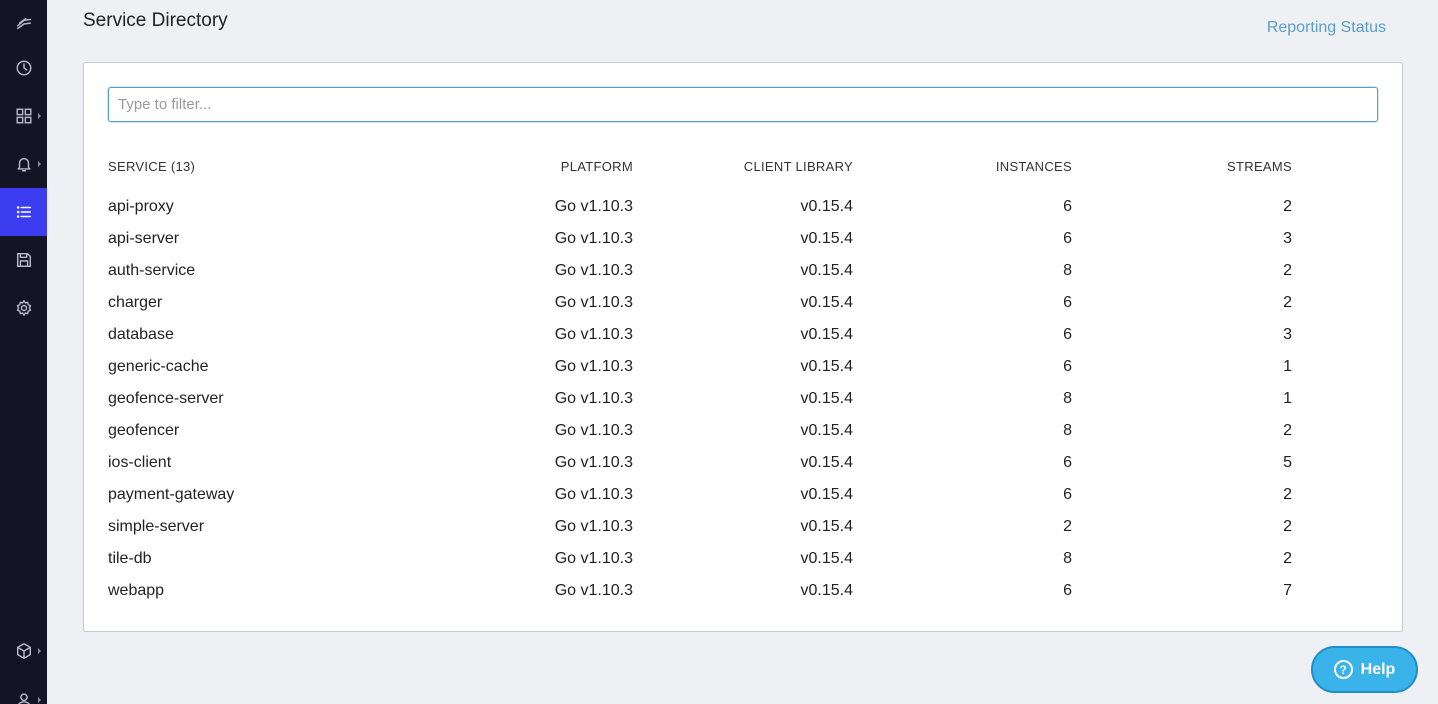 The width and height of the screenshot is (1438, 704). I want to click on table-row: api-proxy Go v1.10.3 v0.15.4 6 2, so click(701, 207).